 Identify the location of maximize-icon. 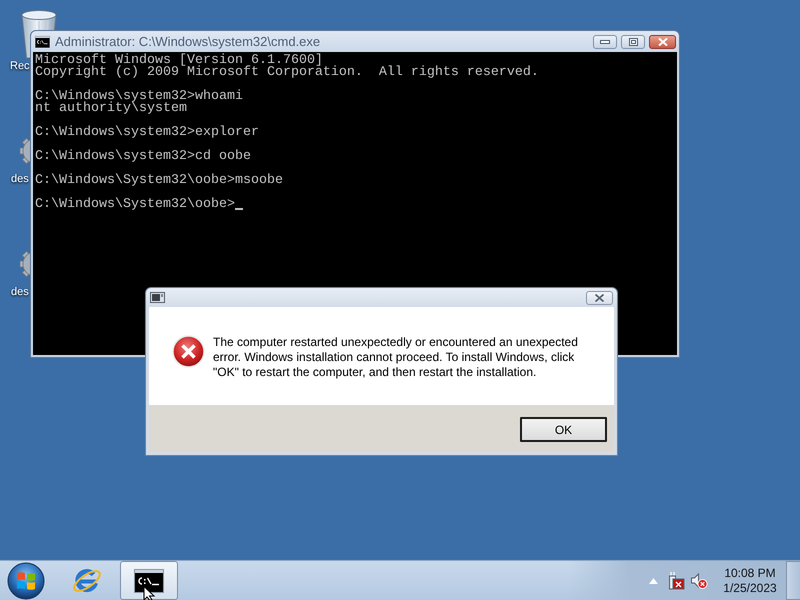
(633, 42).